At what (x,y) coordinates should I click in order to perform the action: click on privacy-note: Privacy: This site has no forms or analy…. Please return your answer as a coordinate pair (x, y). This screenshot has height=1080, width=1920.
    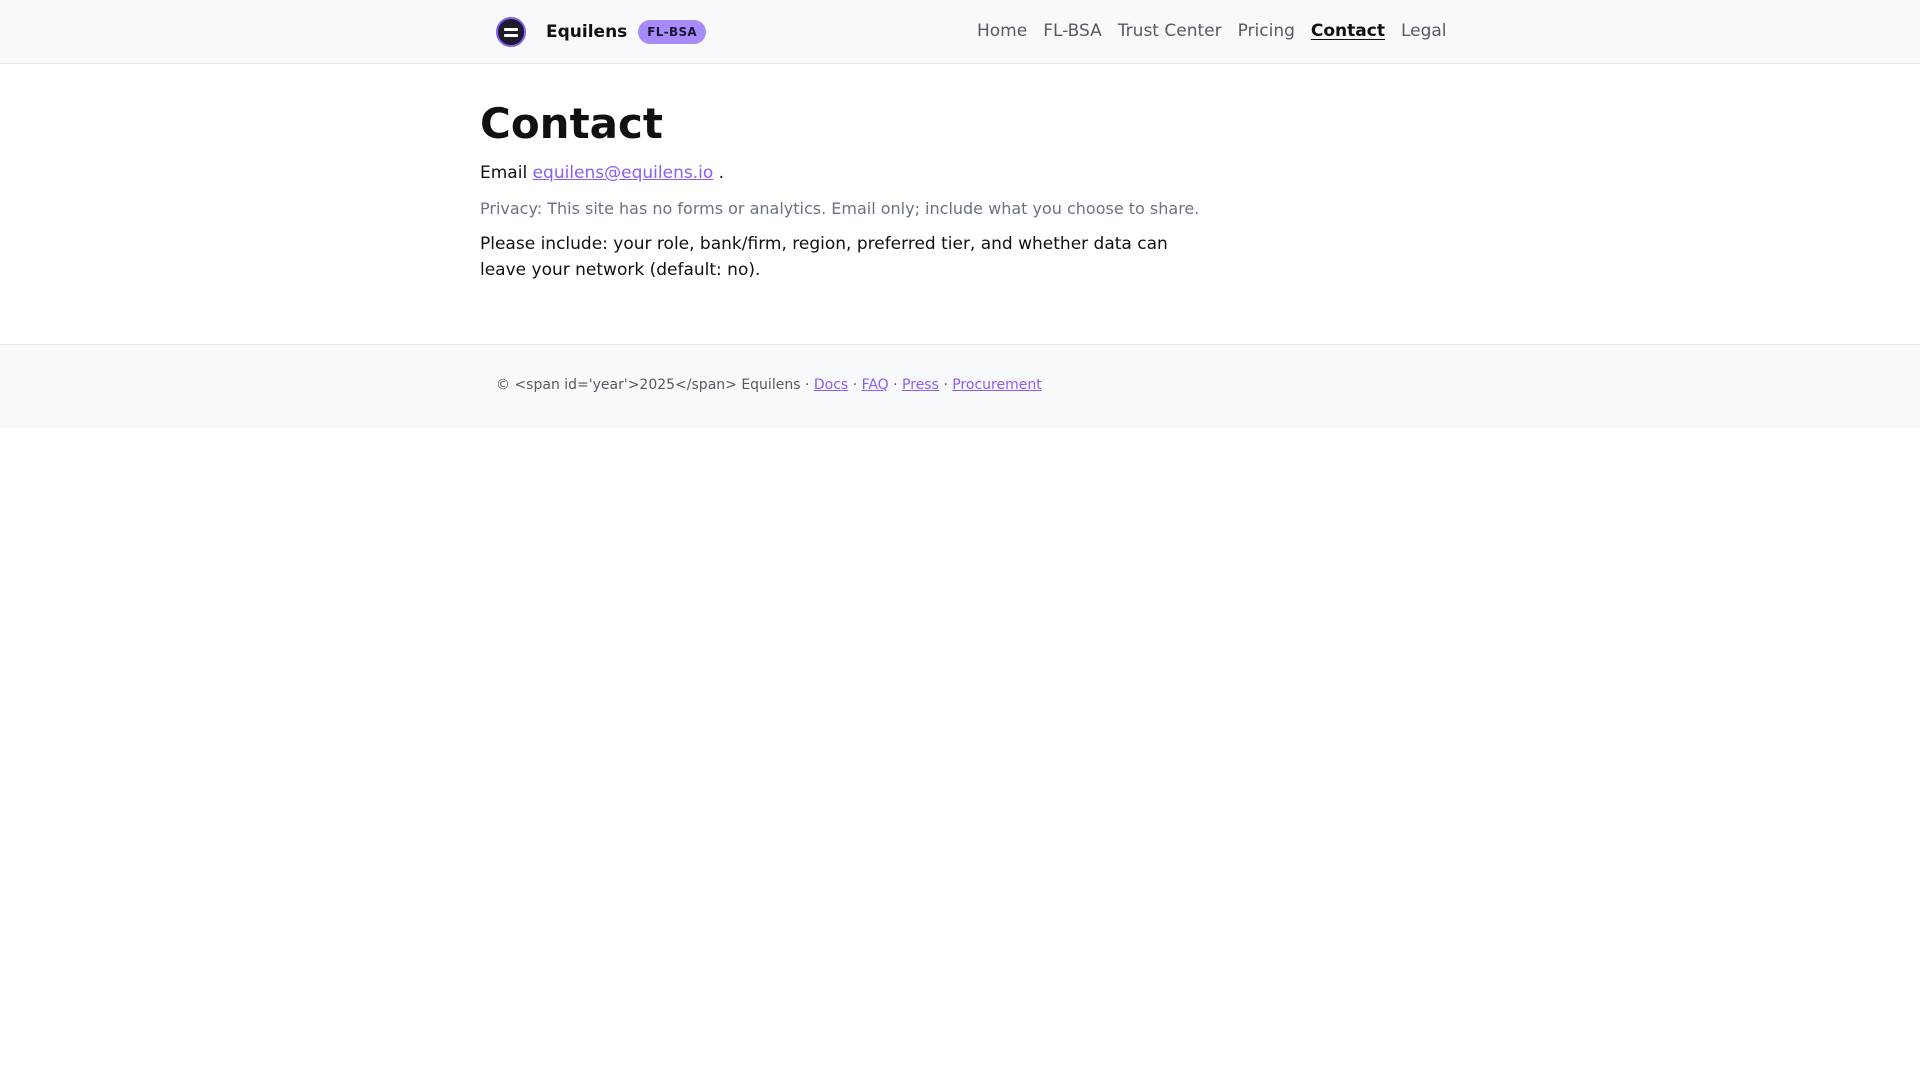
    Looking at the image, I should click on (840, 208).